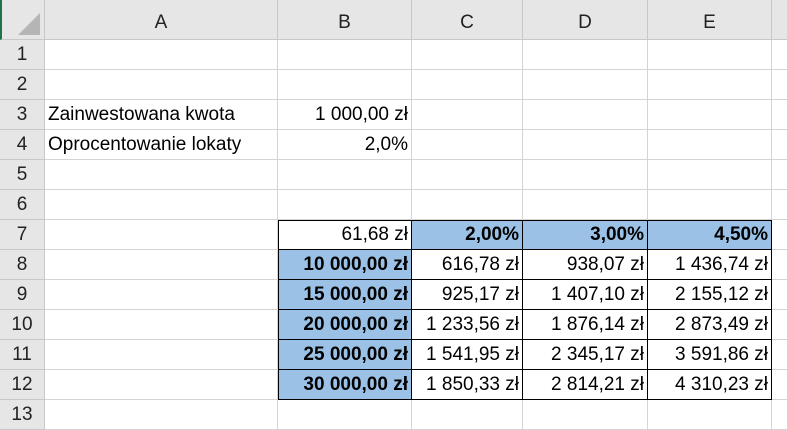 Image resolution: width=787 pixels, height=430 pixels. What do you see at coordinates (345, 145) in the screenshot?
I see `cell-B4: 2,0%` at bounding box center [345, 145].